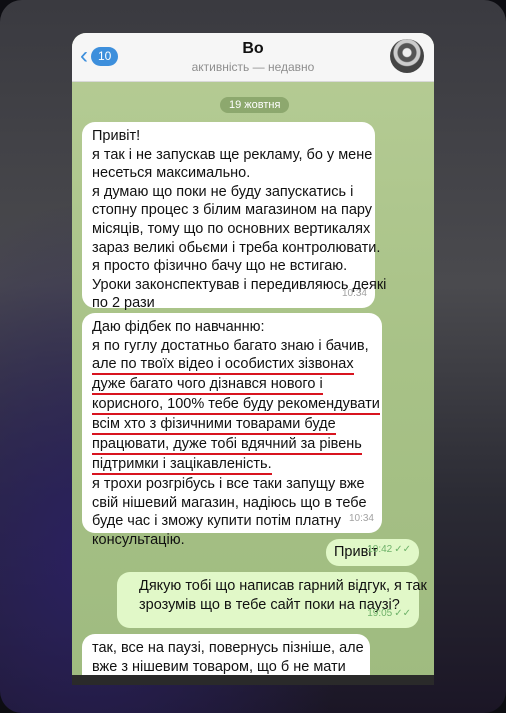  I want to click on message-line: Привіт!, so click(116, 136).